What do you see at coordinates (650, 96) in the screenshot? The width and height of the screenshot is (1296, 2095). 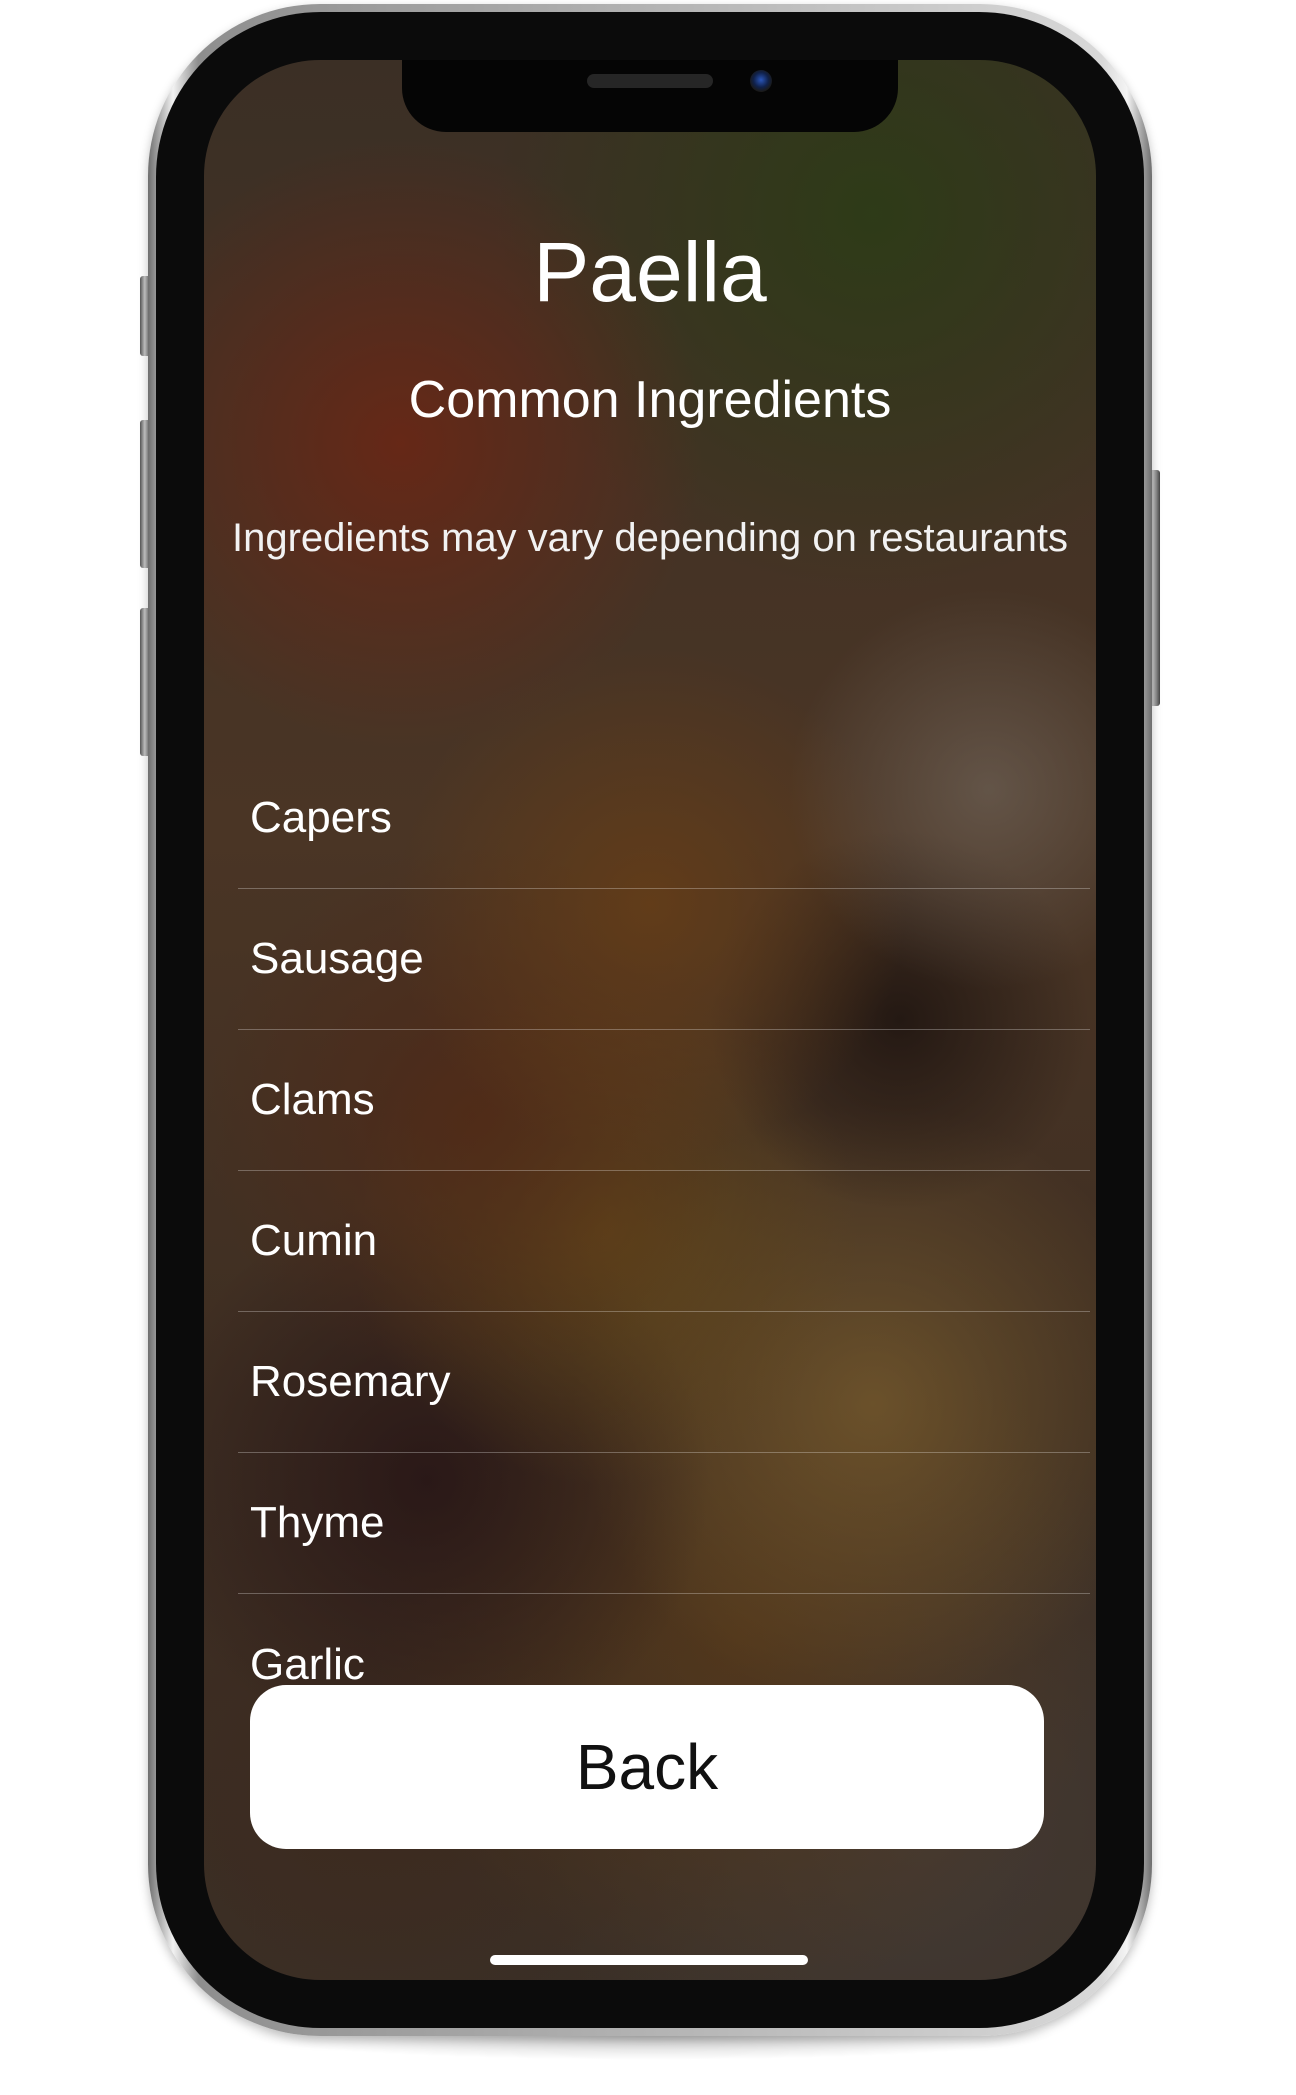 I see `notch` at bounding box center [650, 96].